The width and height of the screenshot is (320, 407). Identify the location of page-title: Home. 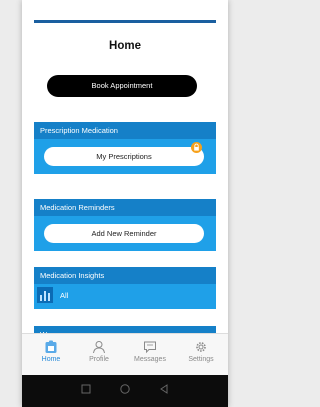
(125, 46).